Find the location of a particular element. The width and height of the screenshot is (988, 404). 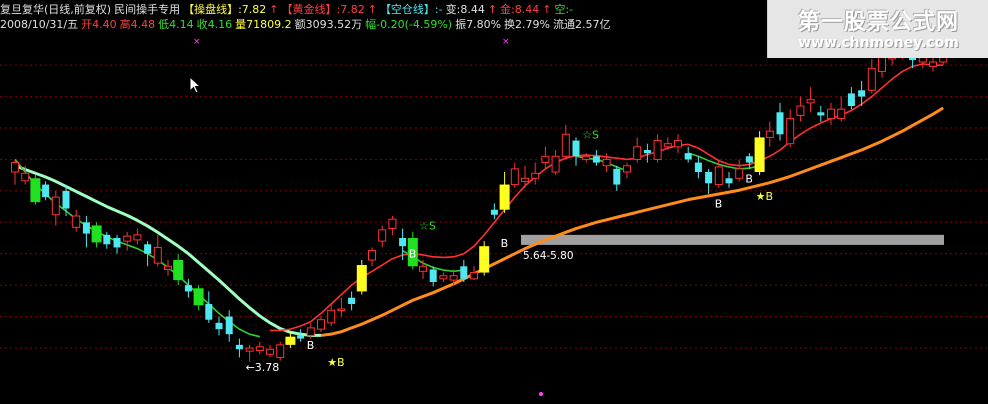

line2-segment: 振7.80% is located at coordinates (478, 24).